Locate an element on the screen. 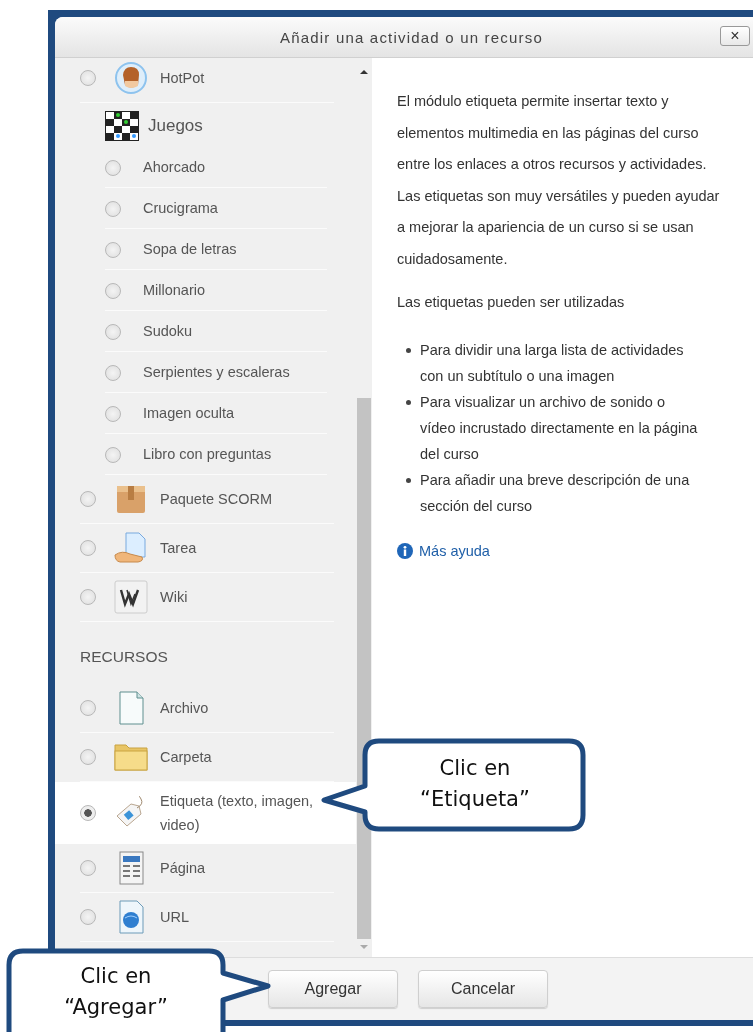 This screenshot has width=753, height=1032. game-option: Ahorcado is located at coordinates (216, 167).